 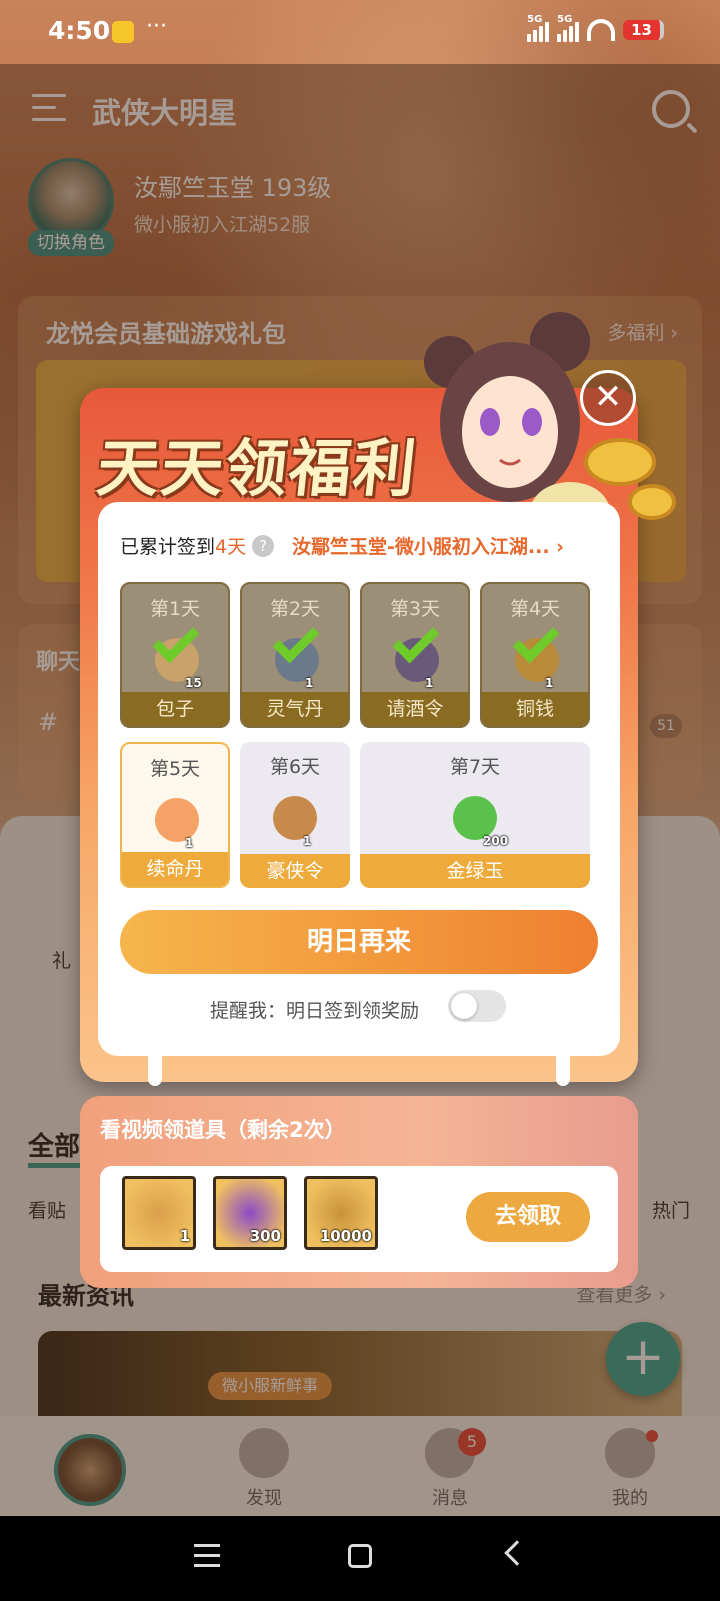 What do you see at coordinates (223, 1130) in the screenshot?
I see `video-card-title: 看视频领道具（剩余2次）` at bounding box center [223, 1130].